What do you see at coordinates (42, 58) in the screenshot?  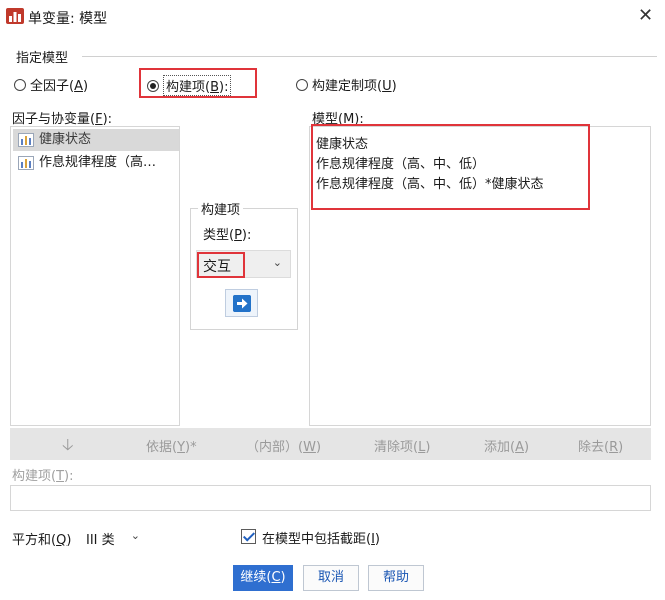 I see `specify-model-label: 指定模型` at bounding box center [42, 58].